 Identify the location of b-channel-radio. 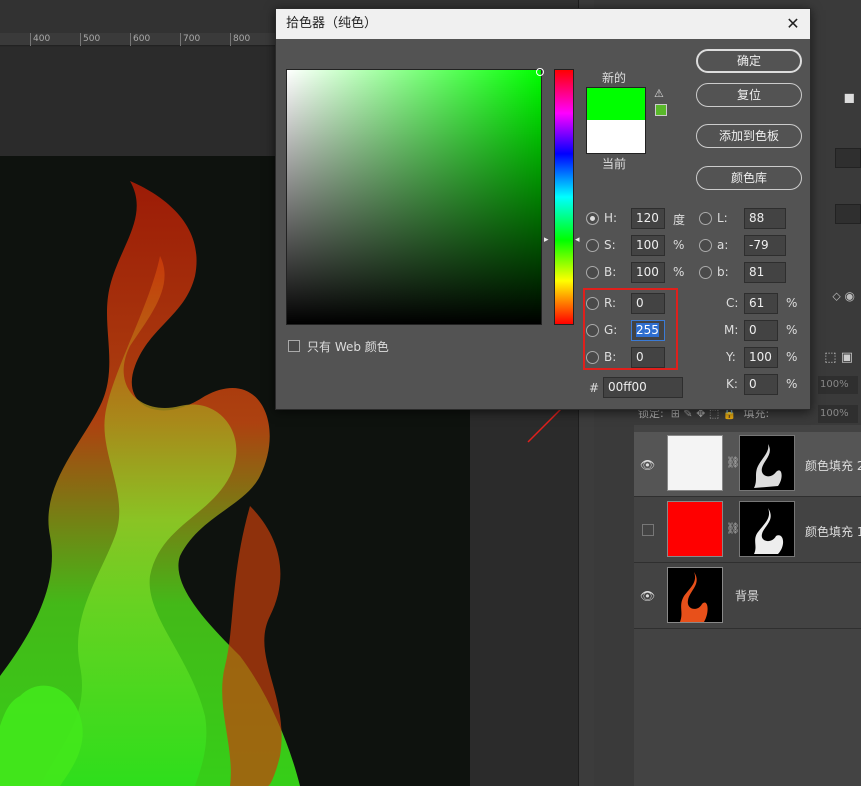
(705, 272).